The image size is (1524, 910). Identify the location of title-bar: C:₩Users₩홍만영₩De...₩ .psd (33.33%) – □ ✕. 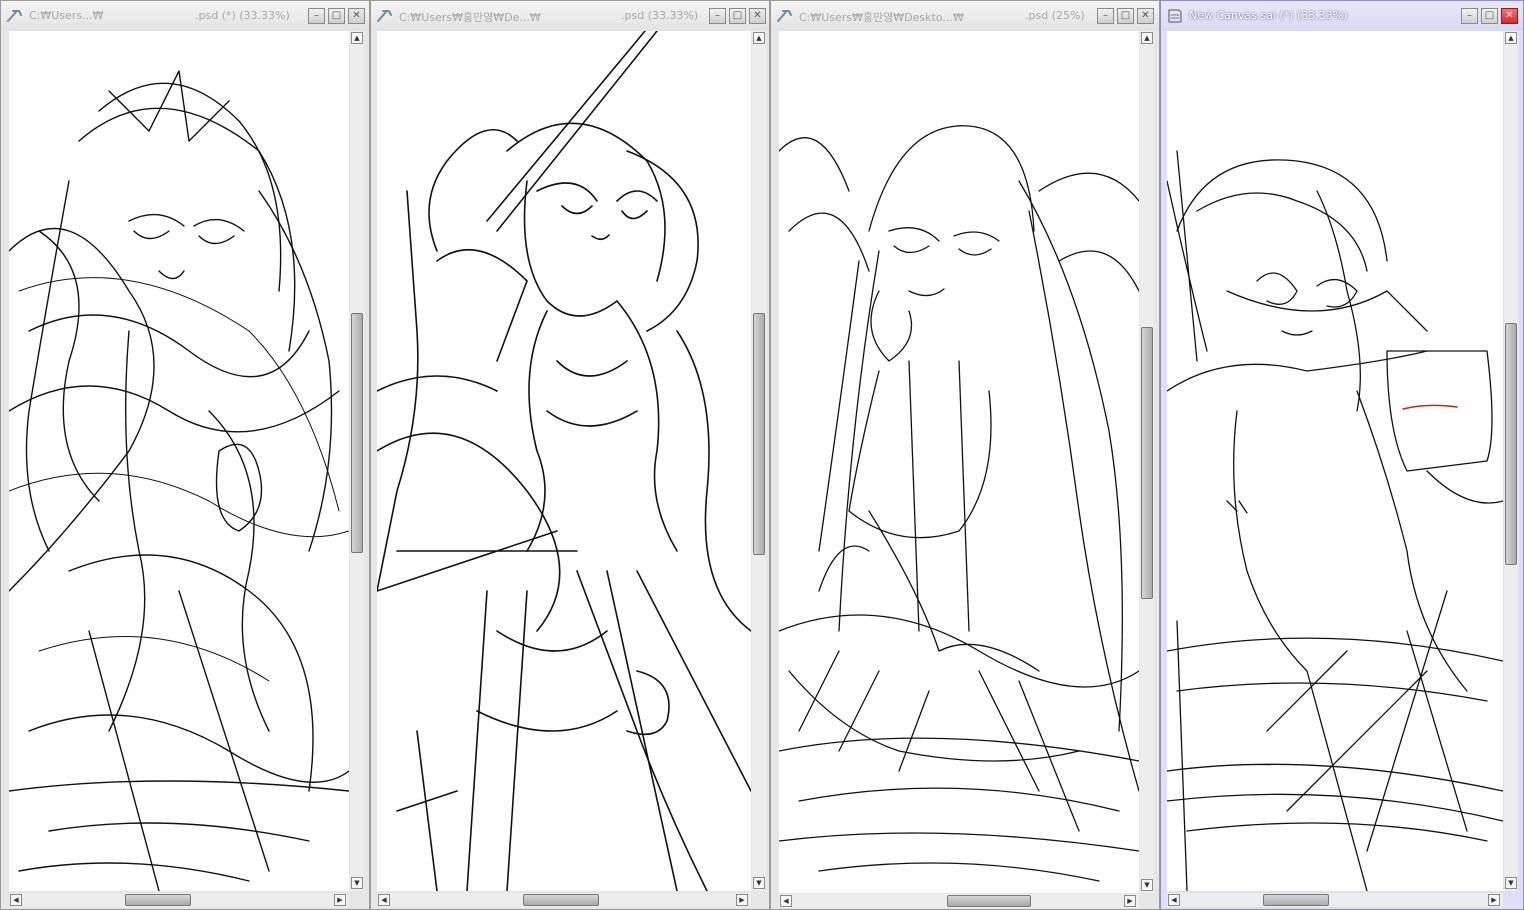
(570, 16).